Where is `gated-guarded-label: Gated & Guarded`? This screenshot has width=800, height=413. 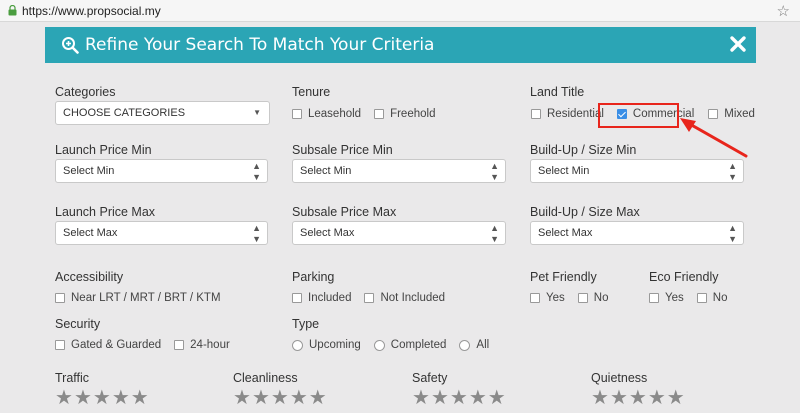 gated-guarded-label: Gated & Guarded is located at coordinates (116, 345).